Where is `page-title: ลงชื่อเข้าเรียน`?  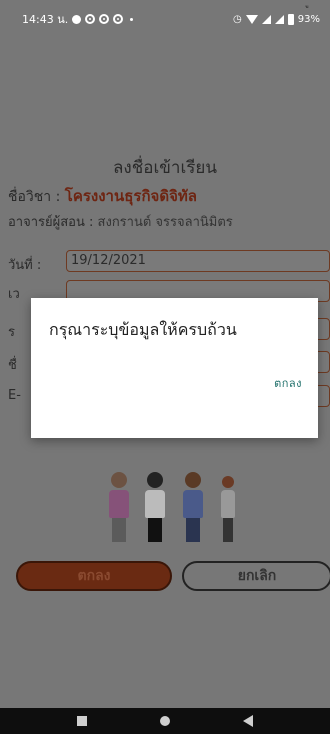 page-title: ลงชื่อเข้าเรียน is located at coordinates (165, 168).